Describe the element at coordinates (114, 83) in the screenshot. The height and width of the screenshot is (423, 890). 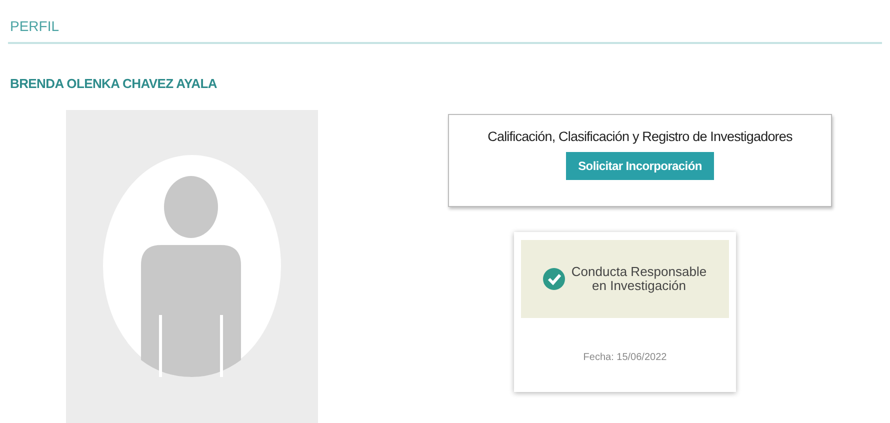
I see `profile-name: BRENDA OLENKA CHAVEZ AYALA` at that location.